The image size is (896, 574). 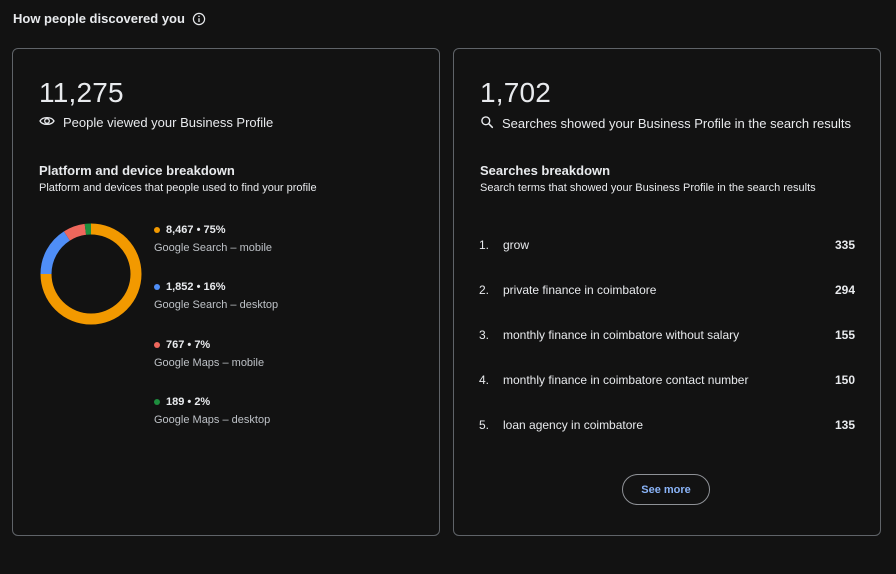 I want to click on views-total-label: People viewed your Business Profile, so click(x=168, y=122).